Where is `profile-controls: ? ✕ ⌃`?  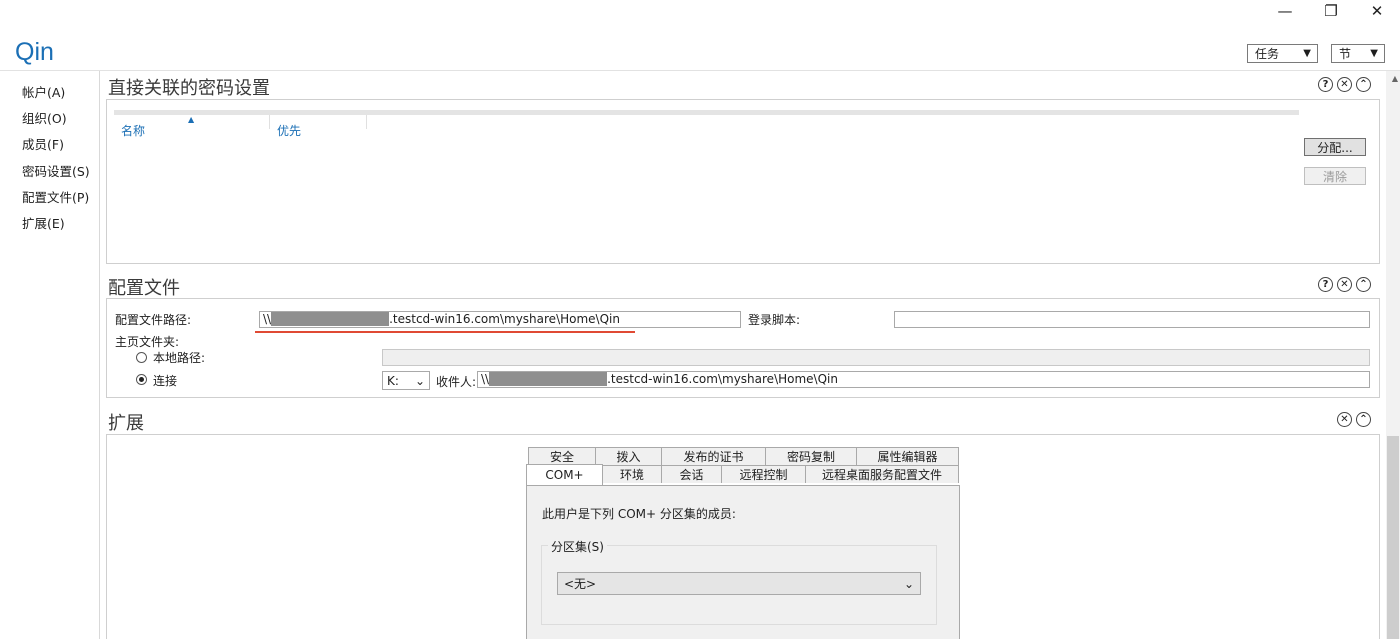
profile-controls: ? ✕ ⌃ is located at coordinates (1344, 284).